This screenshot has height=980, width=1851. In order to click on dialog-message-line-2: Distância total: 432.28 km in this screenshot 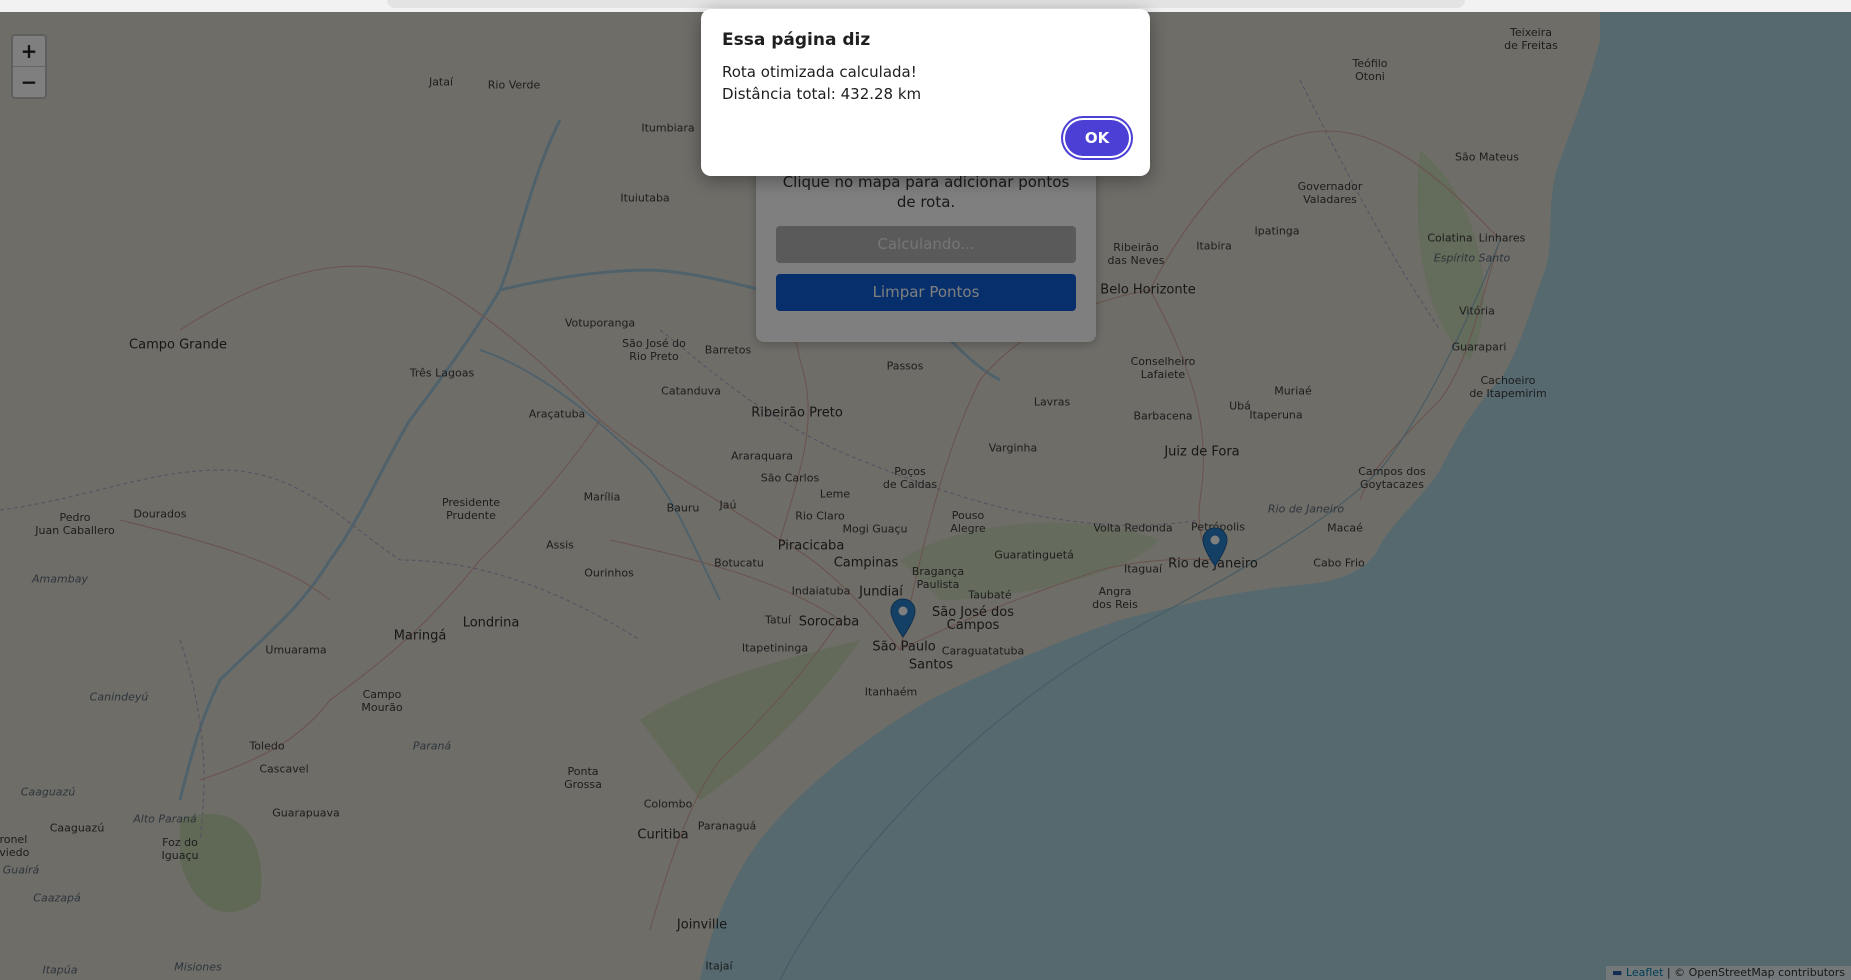, I will do `click(822, 94)`.